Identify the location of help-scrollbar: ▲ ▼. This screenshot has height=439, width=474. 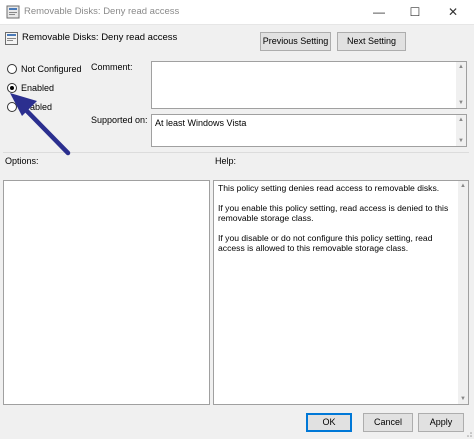
(463, 292).